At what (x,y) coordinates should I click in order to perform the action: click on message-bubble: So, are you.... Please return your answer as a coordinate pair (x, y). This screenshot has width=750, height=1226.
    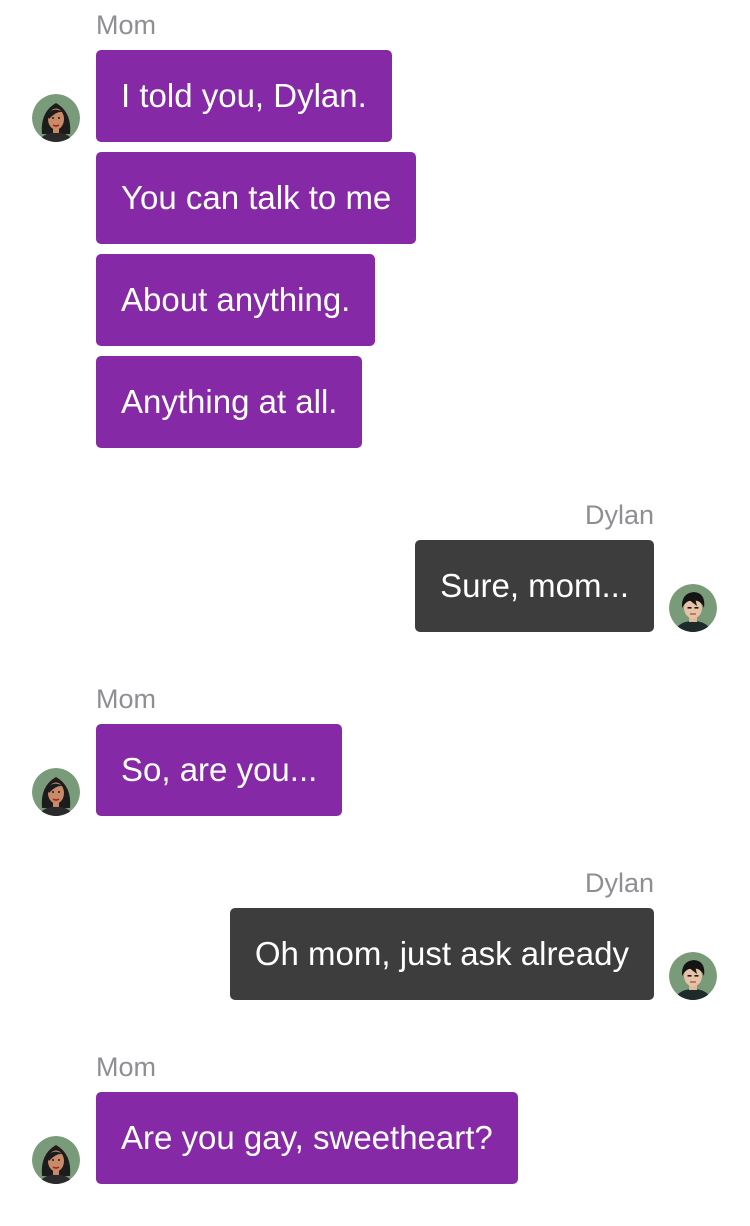
    Looking at the image, I should click on (219, 770).